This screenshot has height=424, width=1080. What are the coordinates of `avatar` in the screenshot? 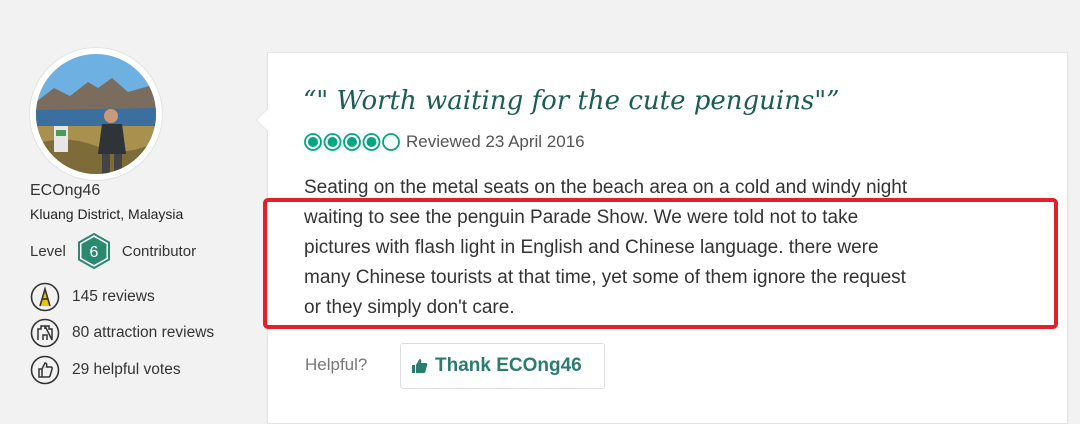 It's located at (96, 114).